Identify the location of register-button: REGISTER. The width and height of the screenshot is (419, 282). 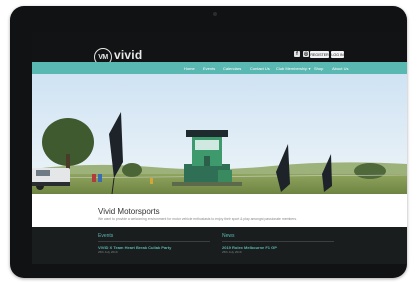
(319, 54).